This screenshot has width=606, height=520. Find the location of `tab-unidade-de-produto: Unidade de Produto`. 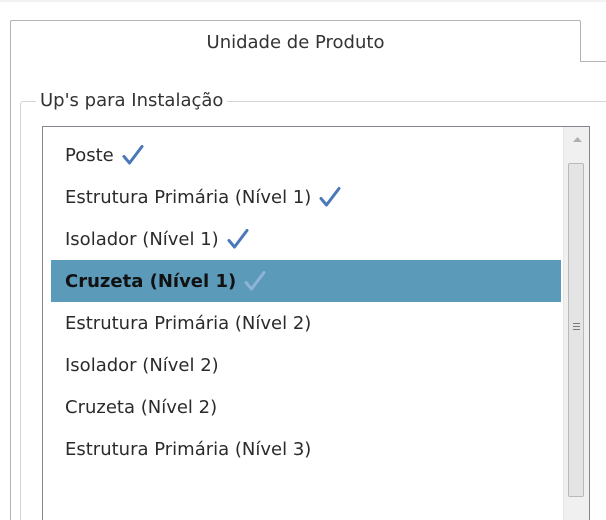

tab-unidade-de-produto: Unidade de Produto is located at coordinates (295, 41).